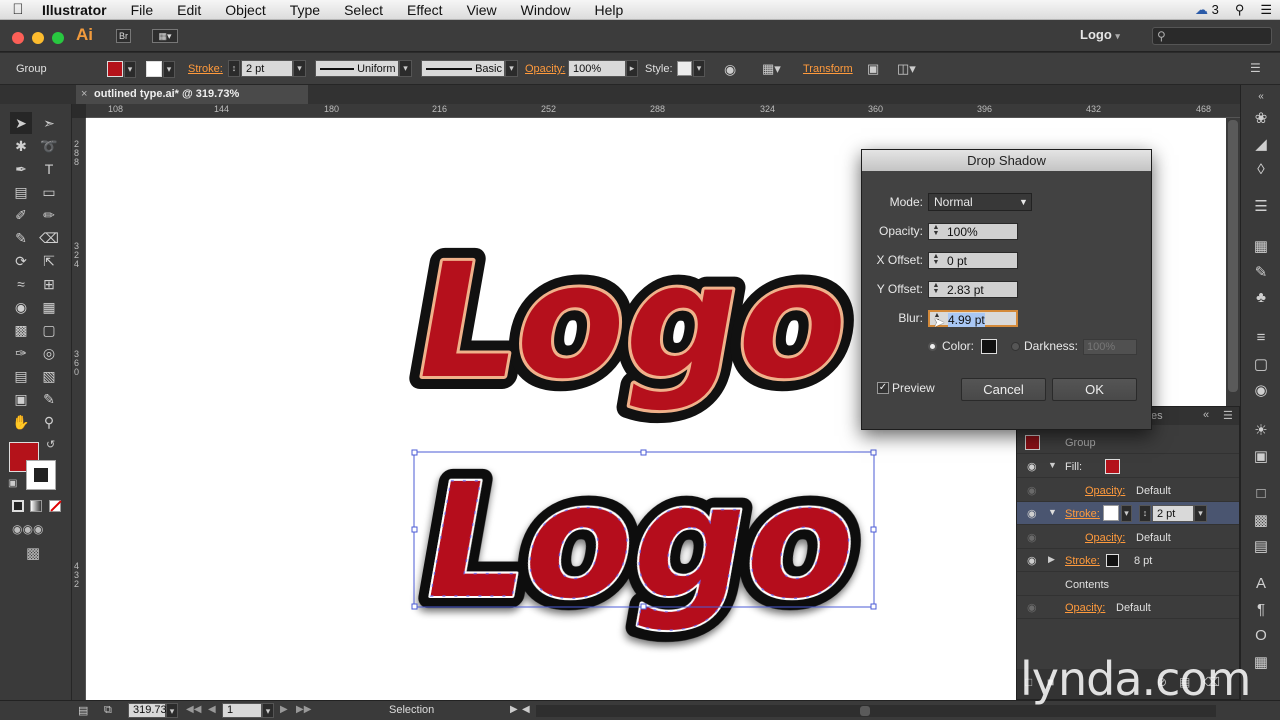 The width and height of the screenshot is (1280, 720). What do you see at coordinates (876, 711) in the screenshot?
I see `horizontal-scrollbar` at bounding box center [876, 711].